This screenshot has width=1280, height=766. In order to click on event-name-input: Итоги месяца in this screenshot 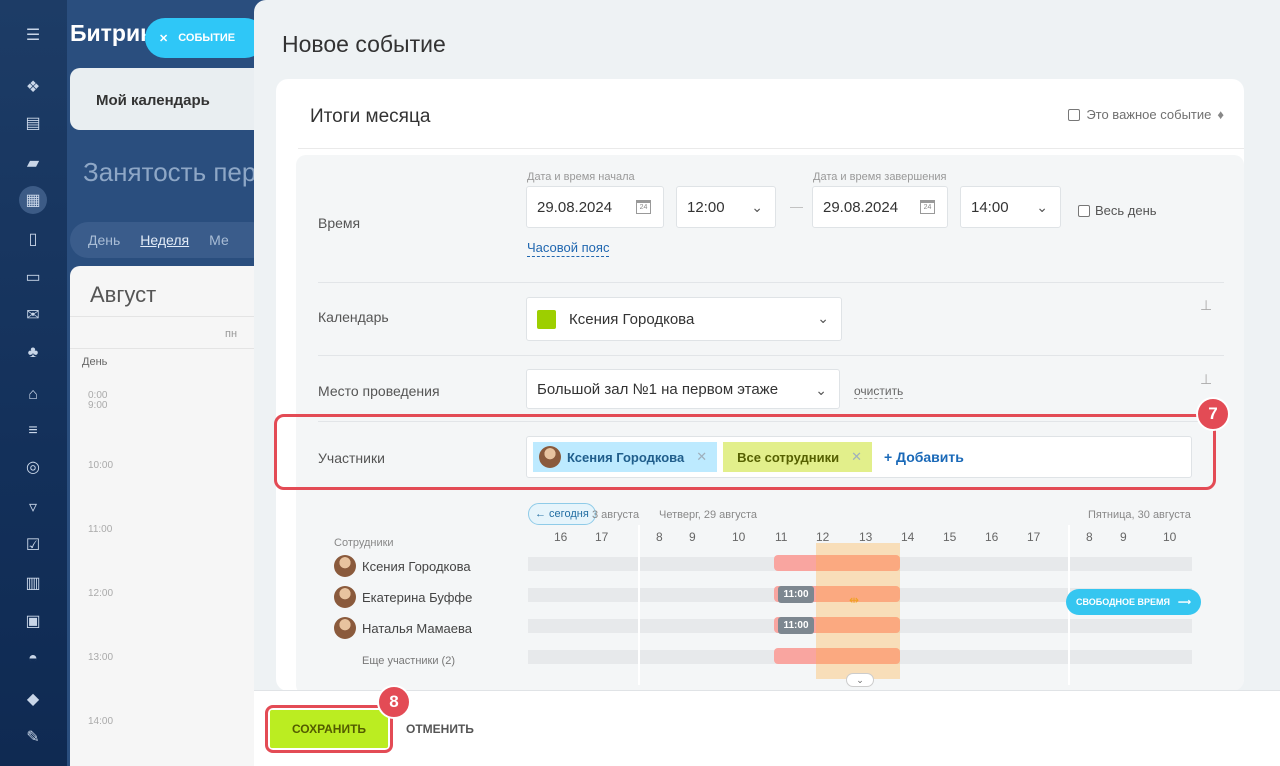, I will do `click(370, 117)`.